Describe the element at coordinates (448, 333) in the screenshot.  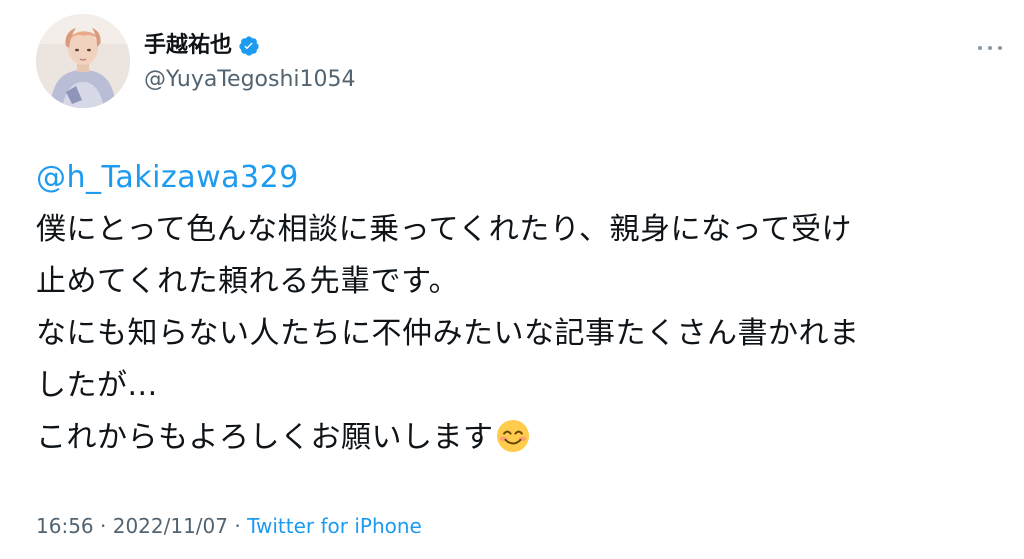
I see `tweet-line: なにも知らない人たちに不仲みたいな記事たくさん書かれま` at that location.